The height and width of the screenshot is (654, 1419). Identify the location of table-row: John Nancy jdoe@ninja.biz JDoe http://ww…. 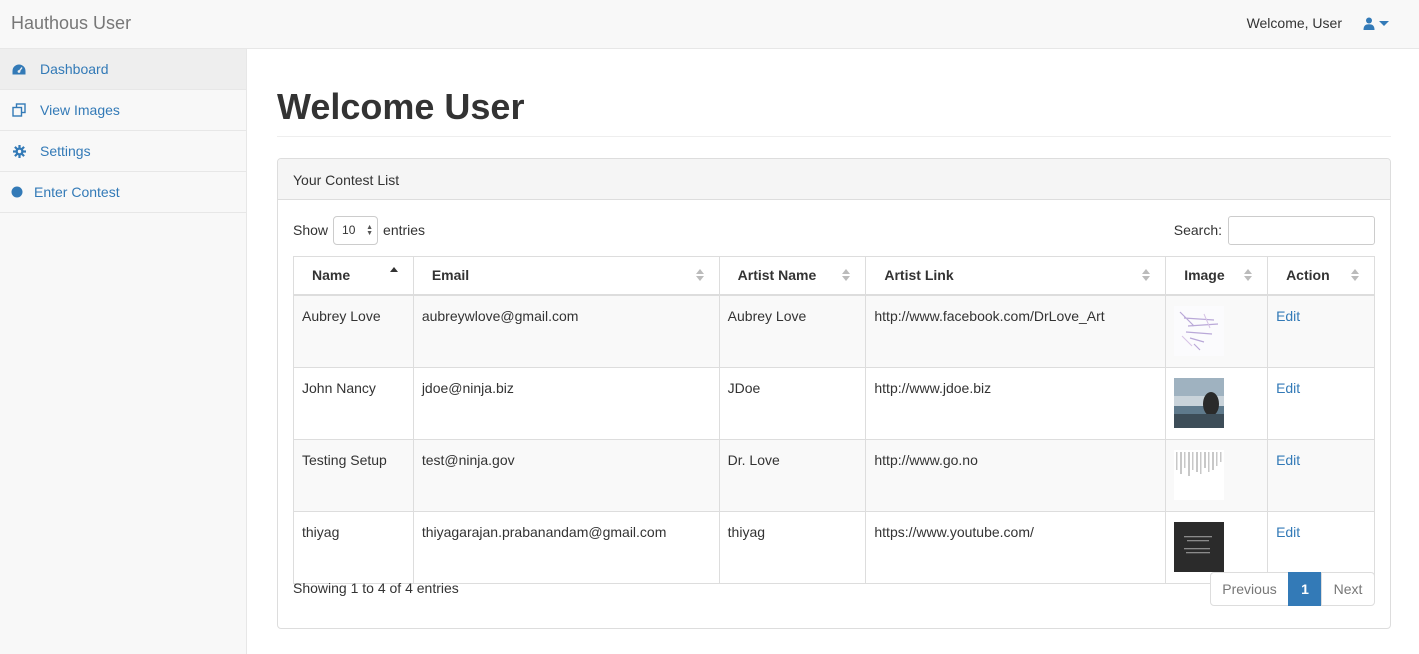
(834, 403).